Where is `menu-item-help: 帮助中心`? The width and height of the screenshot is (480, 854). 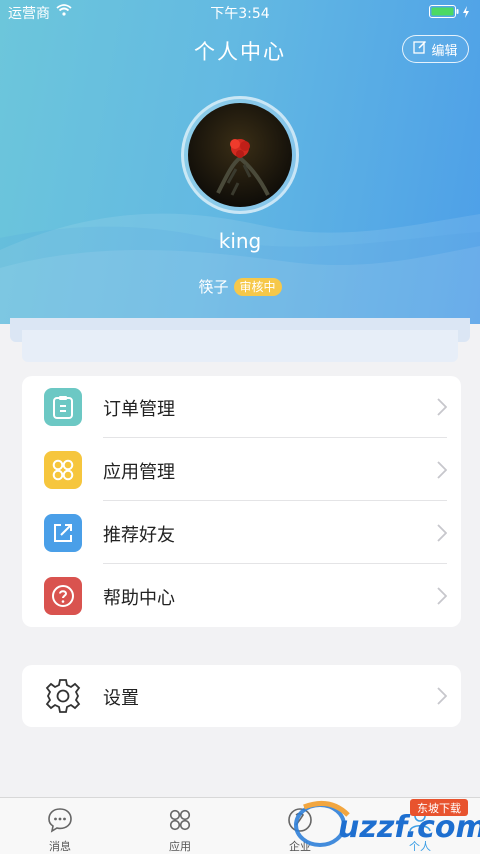 menu-item-help: 帮助中心 is located at coordinates (241, 596).